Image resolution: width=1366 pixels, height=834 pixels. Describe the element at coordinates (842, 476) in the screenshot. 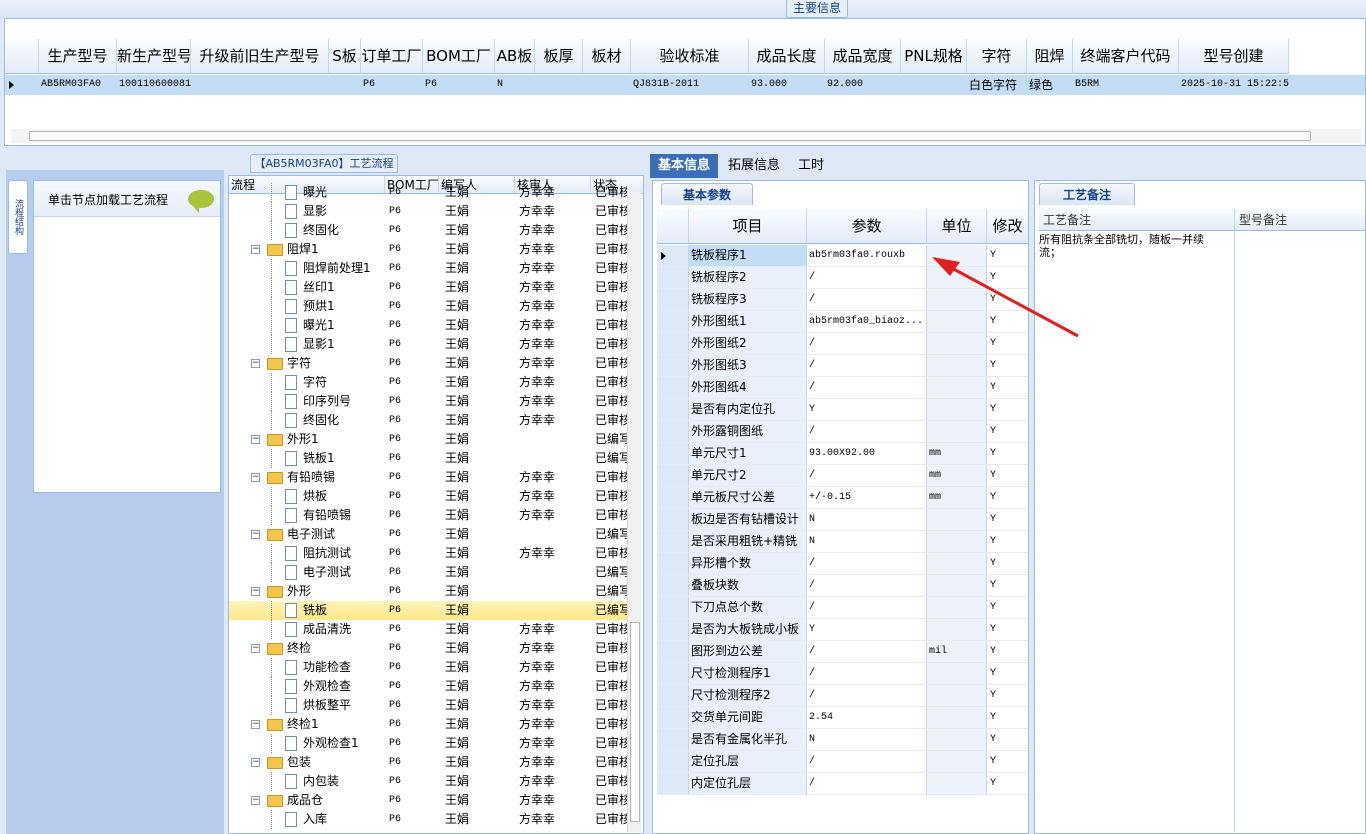

I see `params-row: 单元尺寸2/mm Y` at that location.